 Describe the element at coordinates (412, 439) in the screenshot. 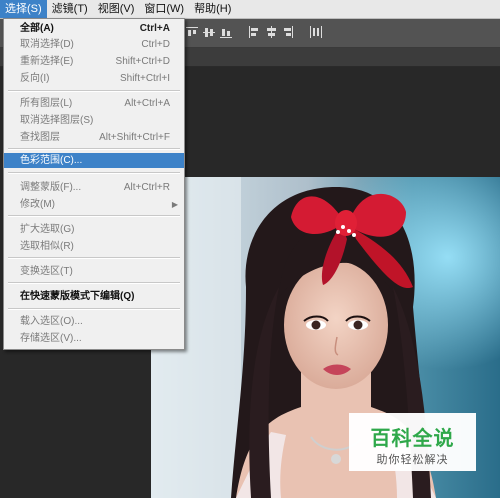

I see `watermark-logo-text: 百科全说` at that location.